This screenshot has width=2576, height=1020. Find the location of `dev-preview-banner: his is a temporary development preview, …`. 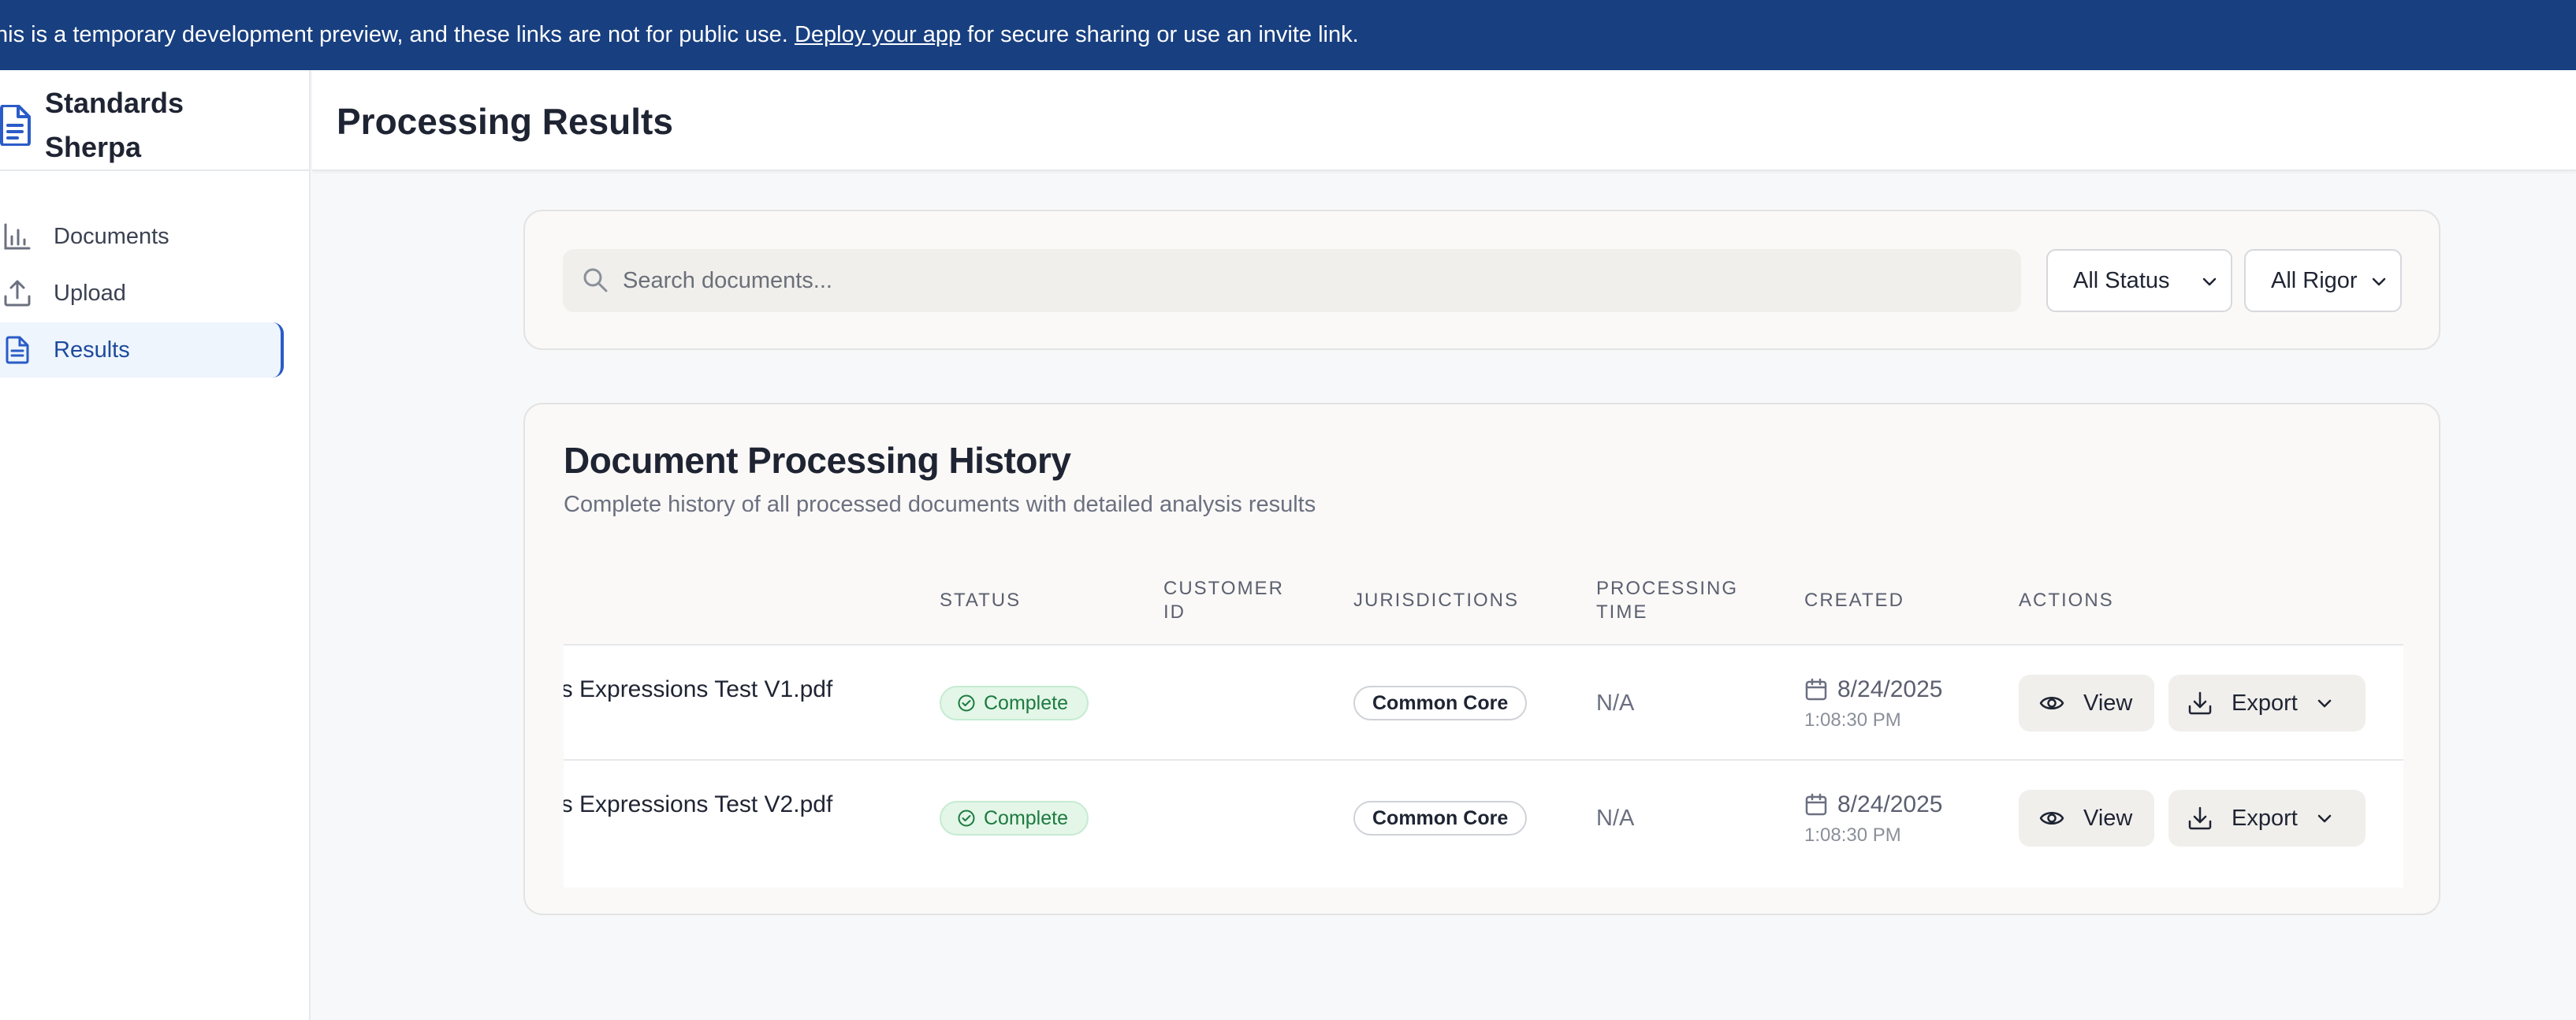

dev-preview-banner: his is a temporary development preview, … is located at coordinates (1288, 35).